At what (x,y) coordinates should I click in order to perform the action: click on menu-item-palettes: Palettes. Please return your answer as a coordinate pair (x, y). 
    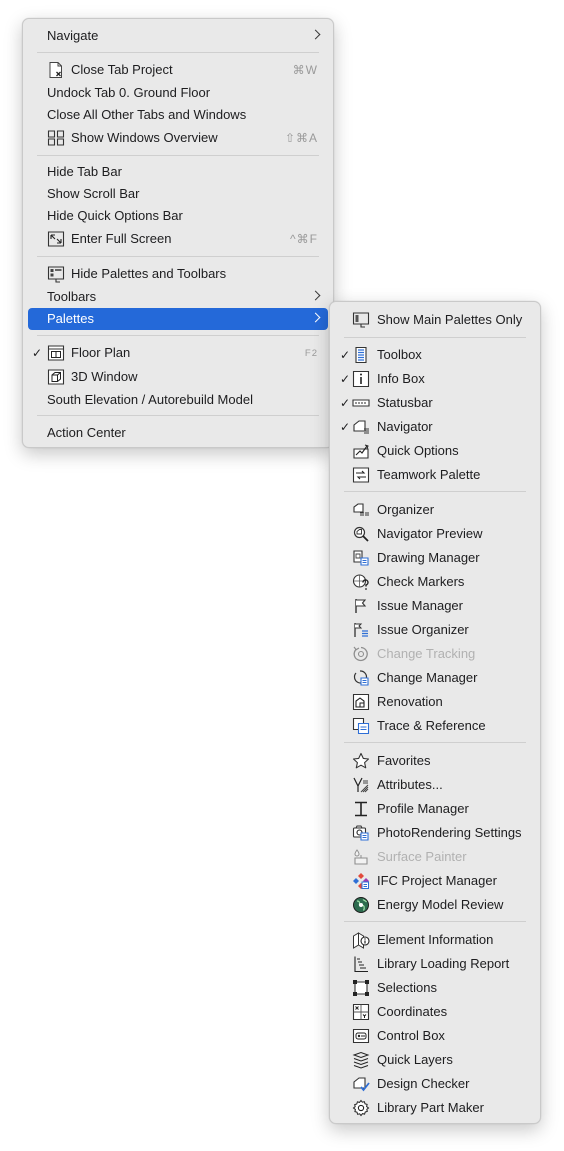
    Looking at the image, I should click on (178, 319).